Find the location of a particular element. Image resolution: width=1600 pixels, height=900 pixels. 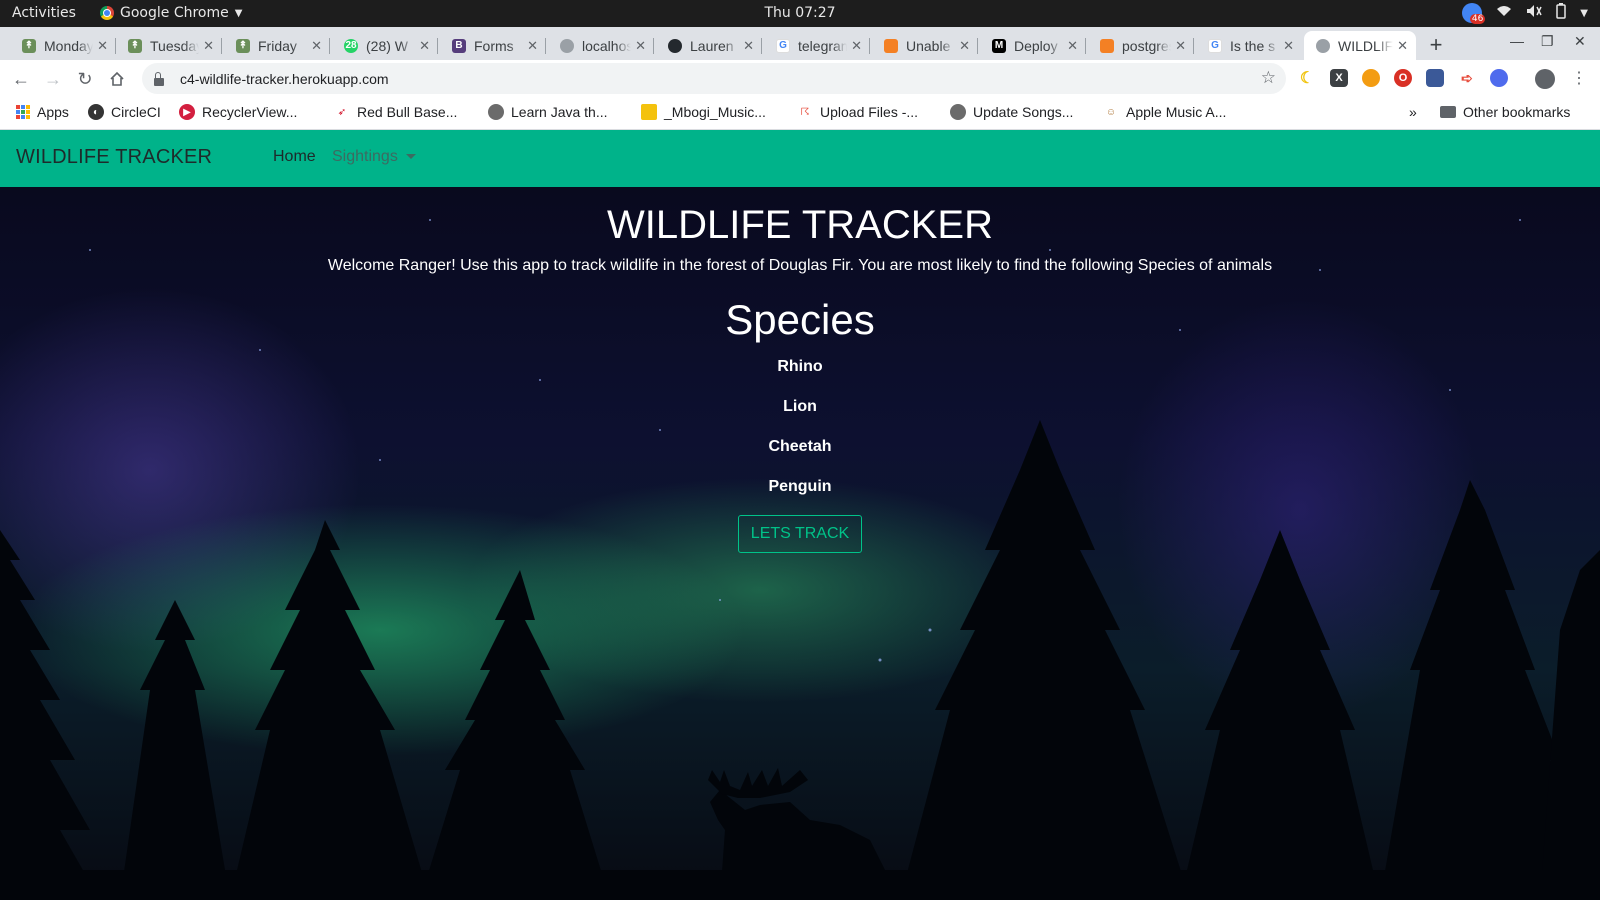

youtube-icon: ▶ is located at coordinates (187, 112).